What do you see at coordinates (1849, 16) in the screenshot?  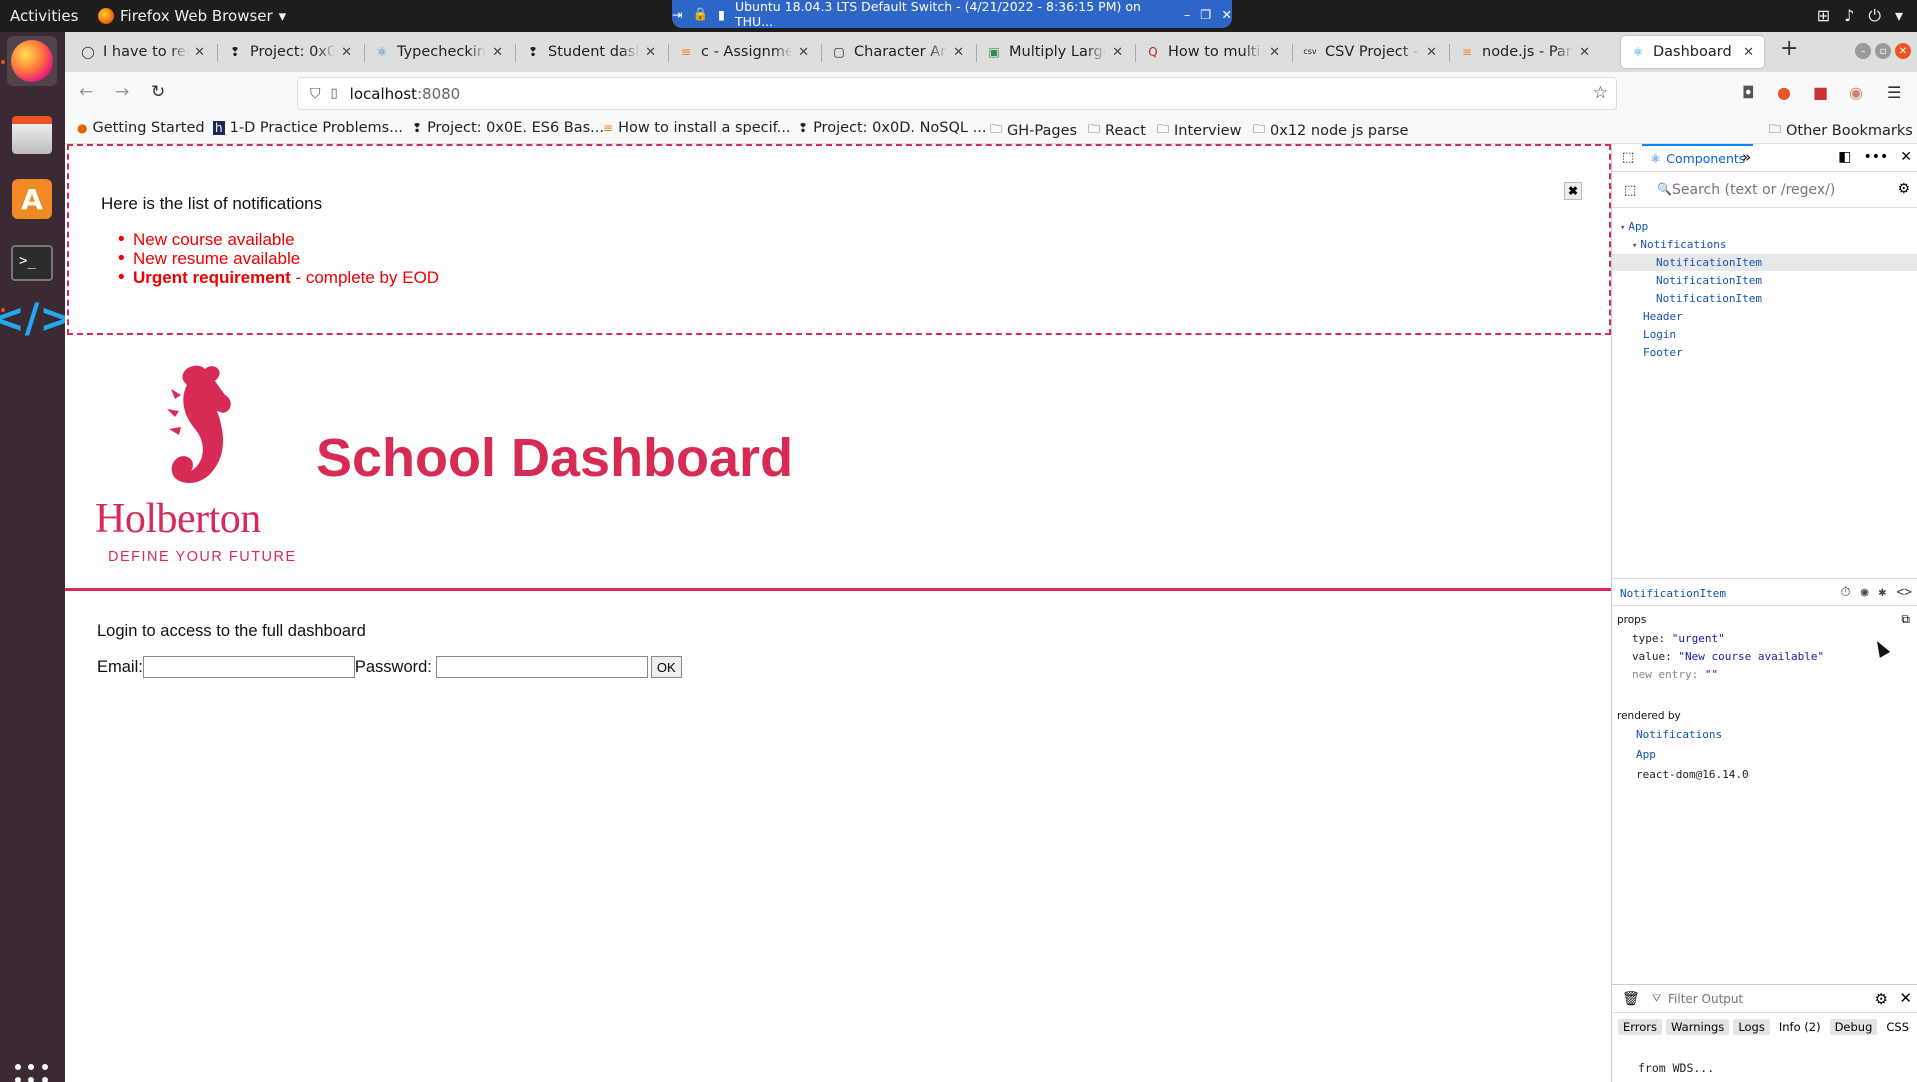 I see `volume-icon: ♪` at bounding box center [1849, 16].